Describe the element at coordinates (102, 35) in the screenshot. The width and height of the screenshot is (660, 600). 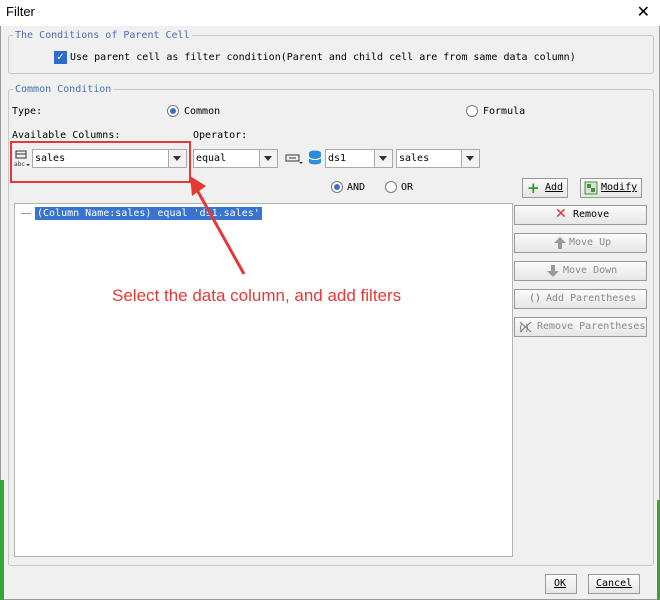
I see `parent-cell-legend: The Conditions of Parent Cell` at that location.